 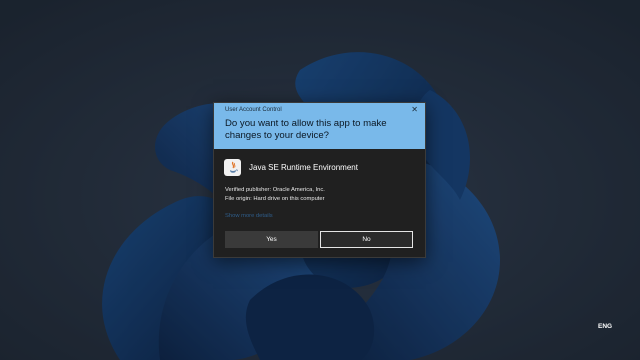 What do you see at coordinates (366, 239) in the screenshot?
I see `no-button: No` at bounding box center [366, 239].